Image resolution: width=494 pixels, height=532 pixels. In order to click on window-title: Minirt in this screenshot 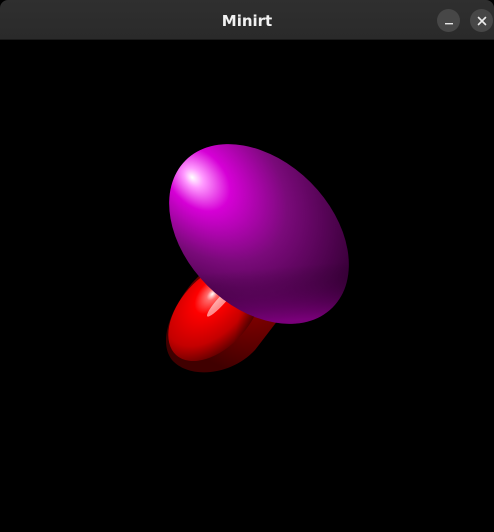, I will do `click(247, 21)`.